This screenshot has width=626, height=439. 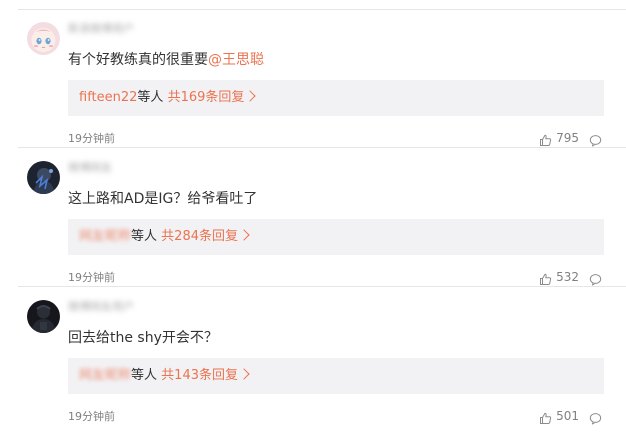 I want to click on comment-text: 有个好教练真的很重要@王思聪, so click(x=166, y=60).